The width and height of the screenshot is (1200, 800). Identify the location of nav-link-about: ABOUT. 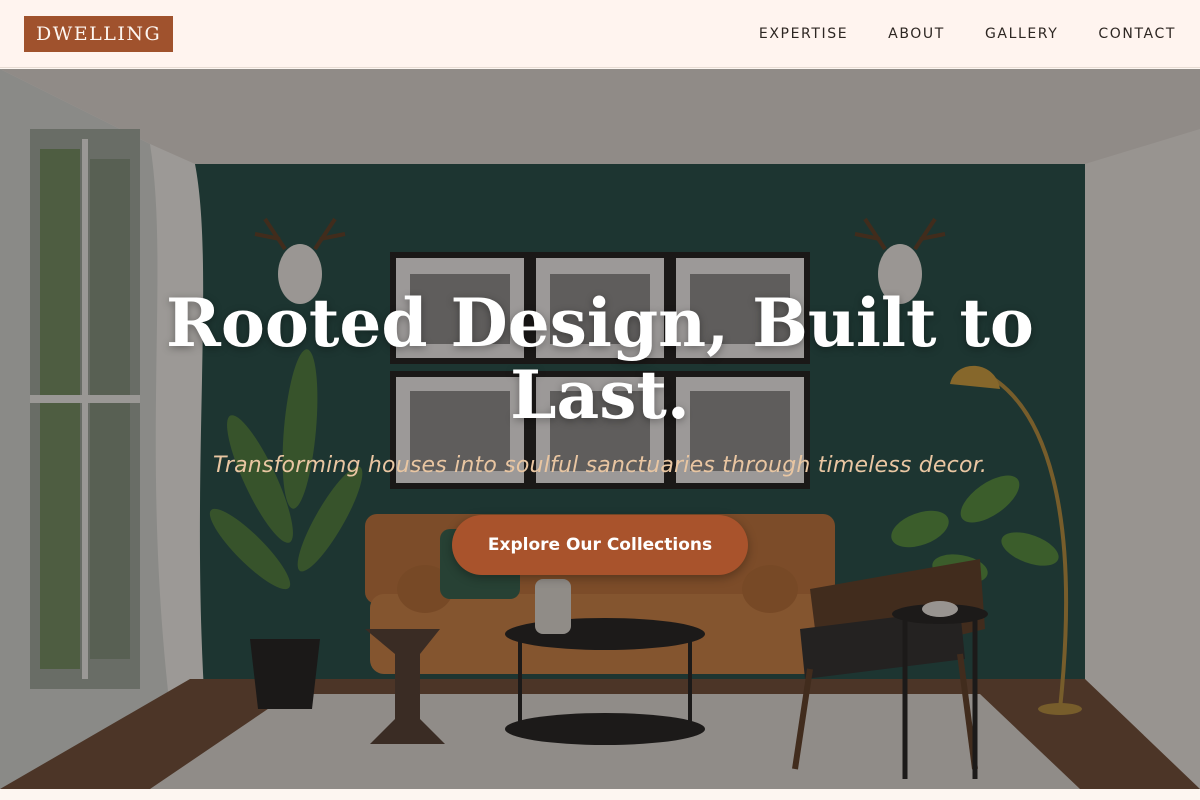
(916, 34).